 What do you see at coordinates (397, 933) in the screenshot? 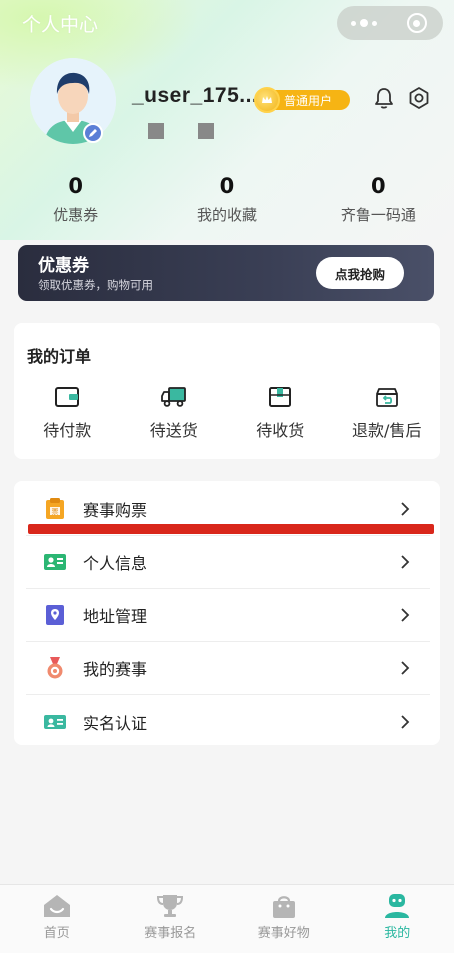
I see `tab-label: 我的` at bounding box center [397, 933].